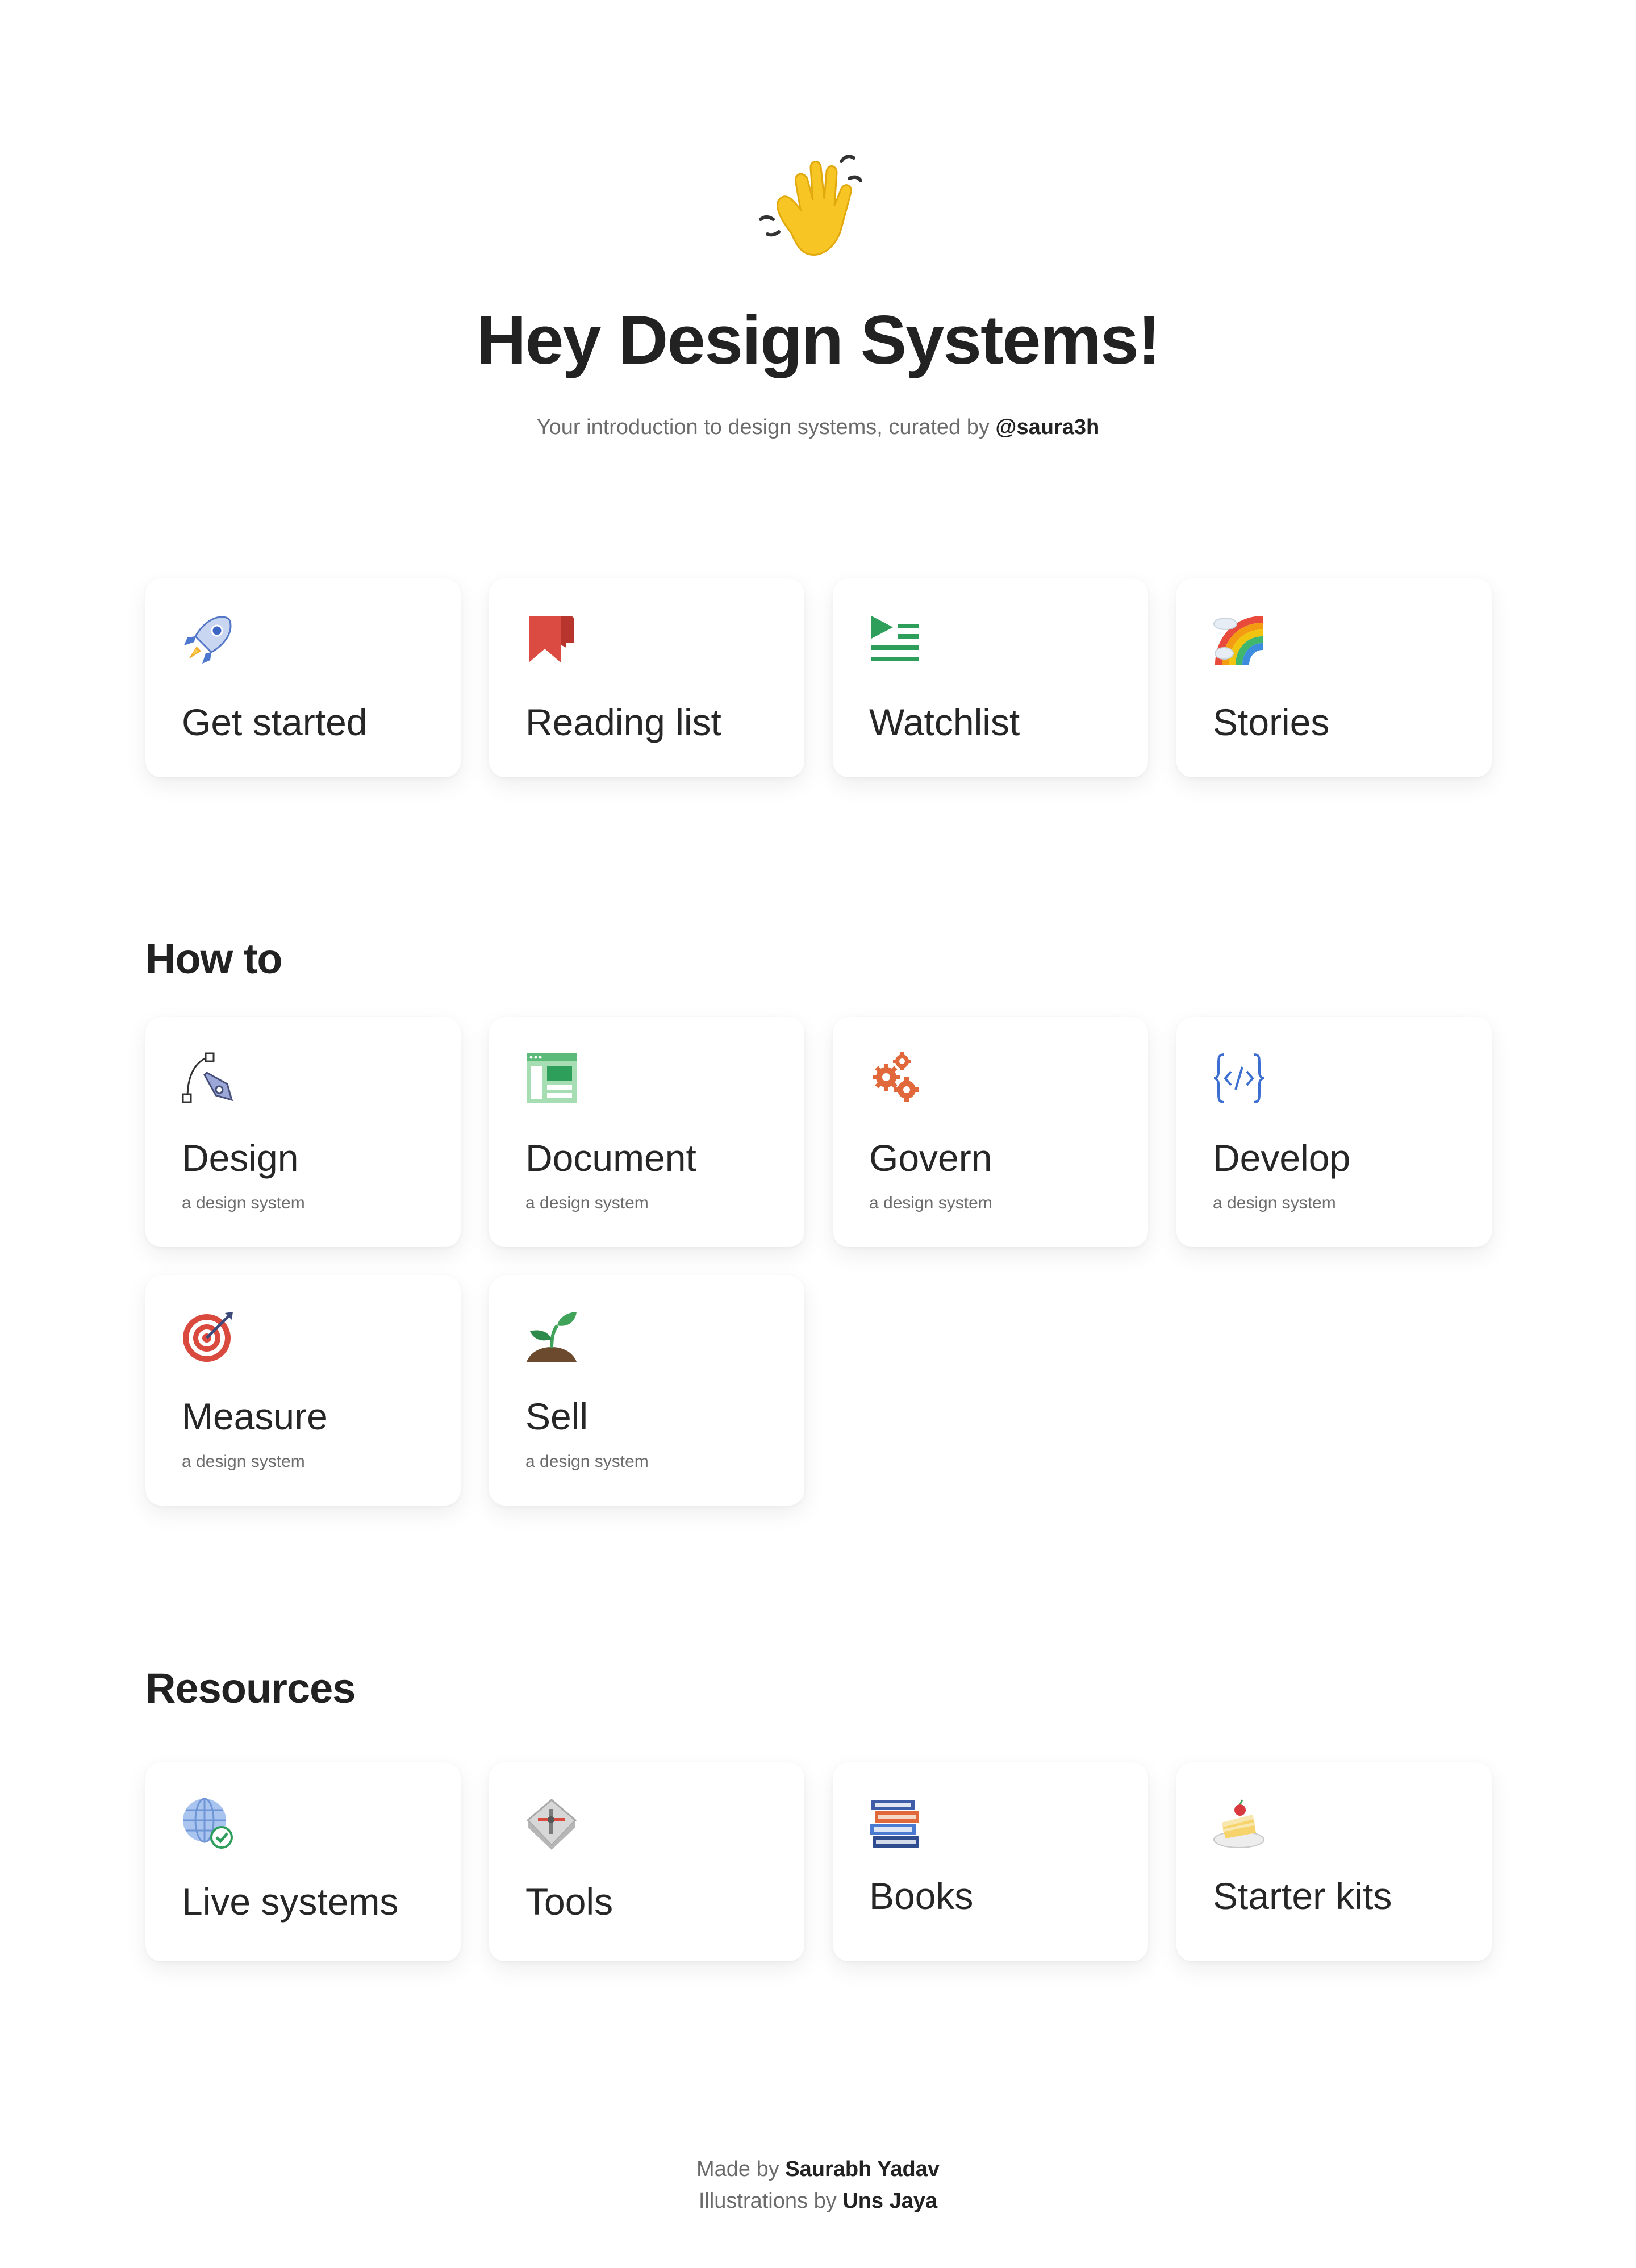 The image size is (1636, 2268). I want to click on footer-illustrations-text: Illustrations by, so click(770, 2201).